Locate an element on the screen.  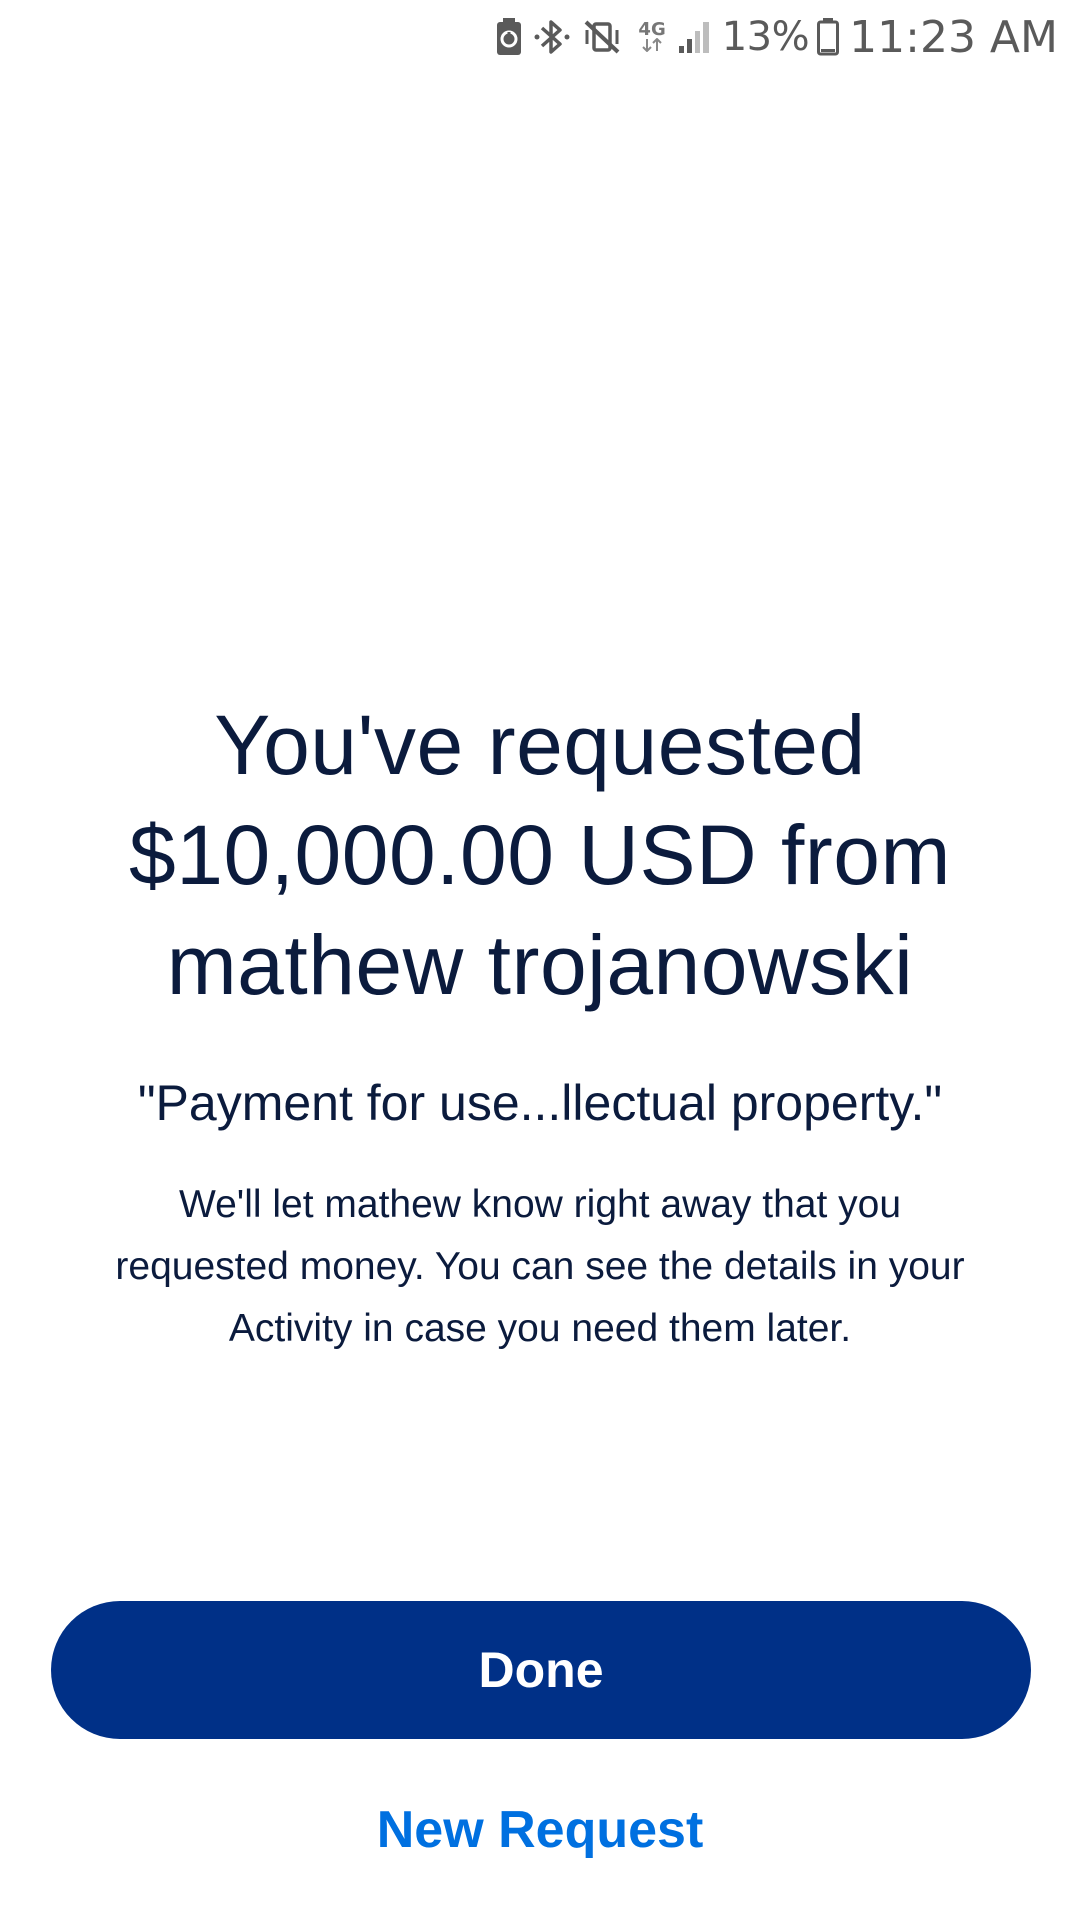
bluetooth-icon is located at coordinates (552, 37).